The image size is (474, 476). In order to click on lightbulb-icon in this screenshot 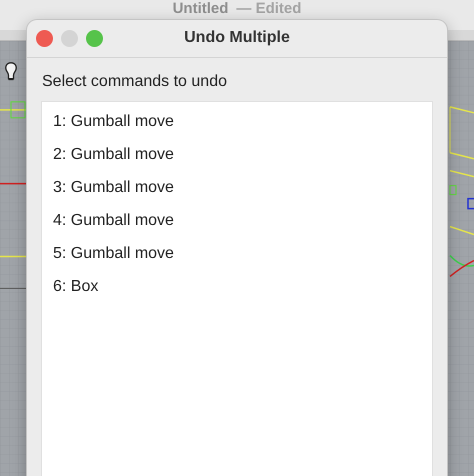, I will do `click(11, 72)`.